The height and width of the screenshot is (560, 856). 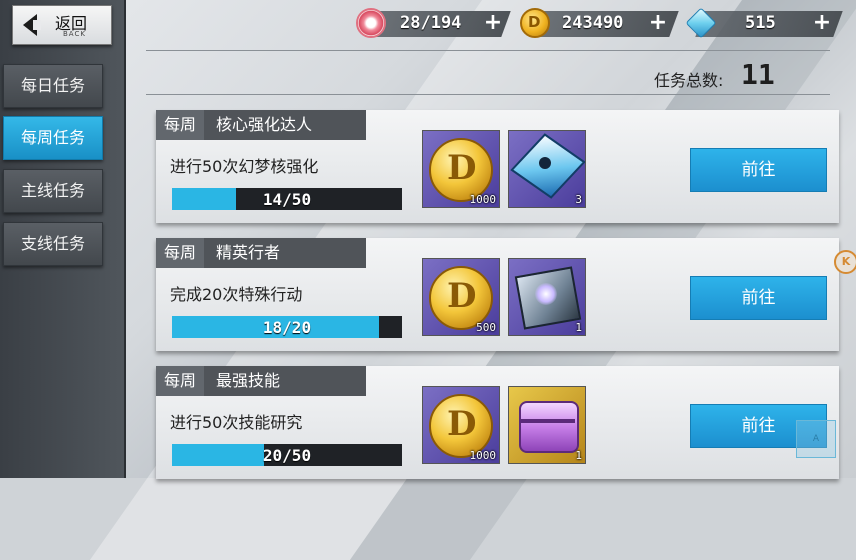 I want to click on reward-slot: 3, so click(x=547, y=169).